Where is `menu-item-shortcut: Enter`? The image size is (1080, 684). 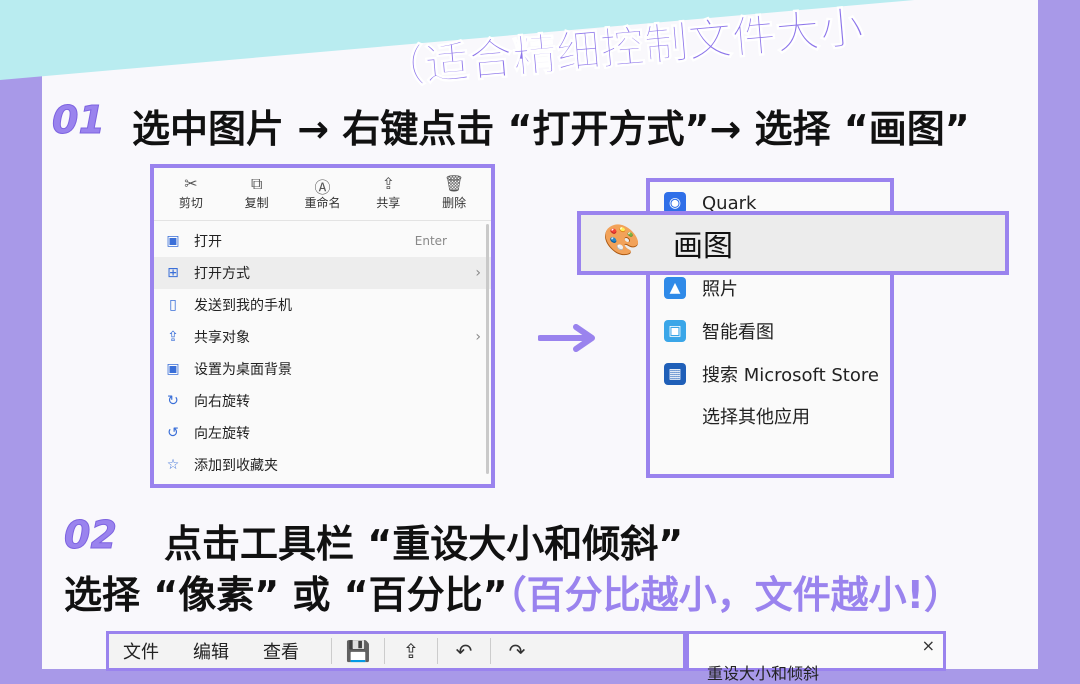 menu-item-shortcut: Enter is located at coordinates (430, 241).